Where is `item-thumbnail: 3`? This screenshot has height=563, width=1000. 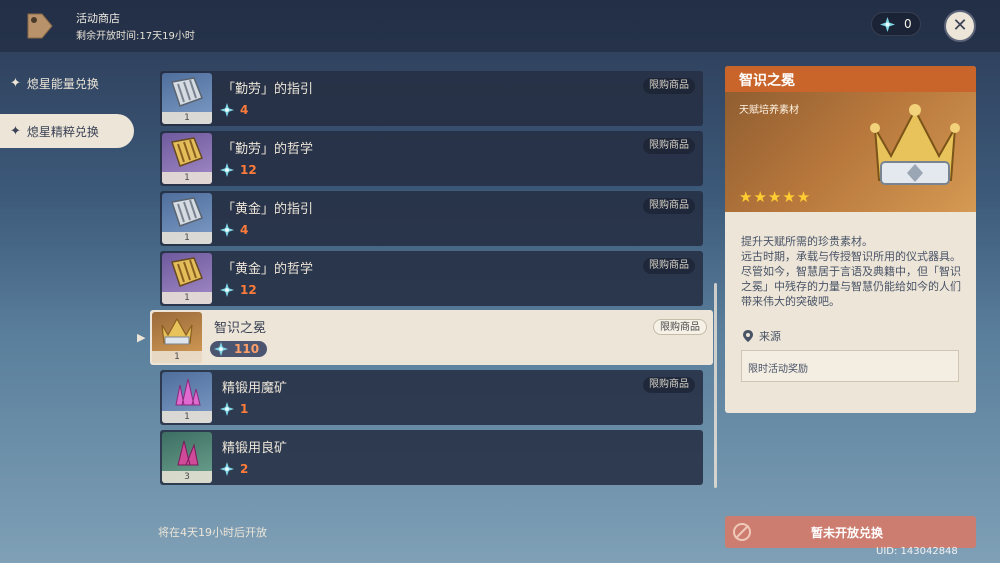 item-thumbnail: 3 is located at coordinates (187, 457).